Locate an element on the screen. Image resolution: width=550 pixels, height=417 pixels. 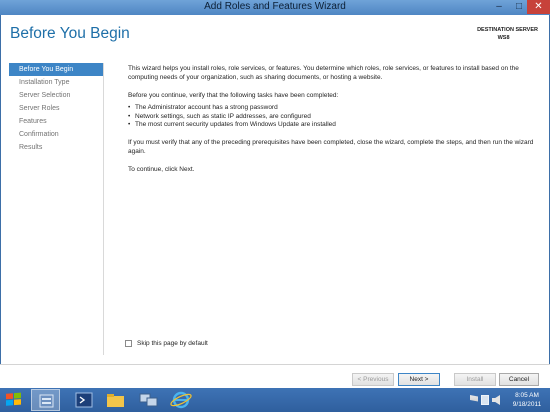
maximize-button: □ is located at coordinates (519, 7).